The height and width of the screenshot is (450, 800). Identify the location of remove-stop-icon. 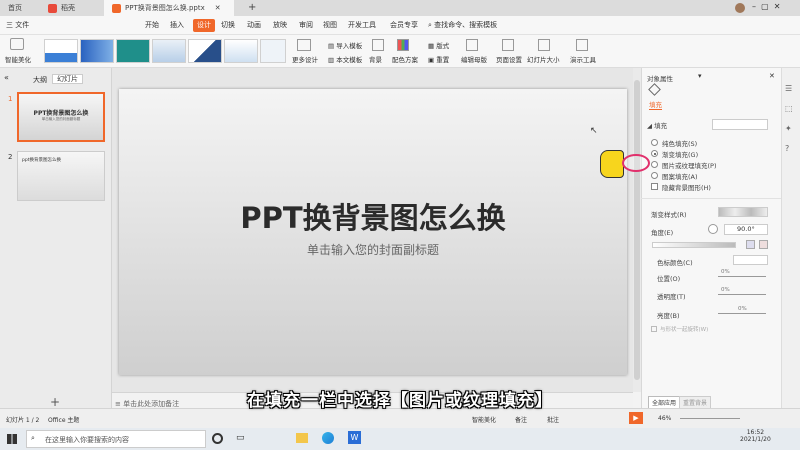
(763, 244).